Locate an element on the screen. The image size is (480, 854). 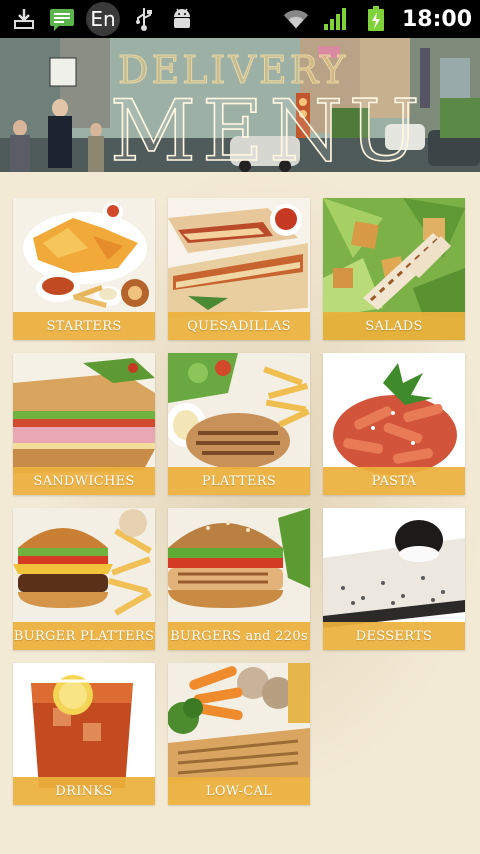
category-tile-low-cal: LOW-CAL is located at coordinates (239, 734).